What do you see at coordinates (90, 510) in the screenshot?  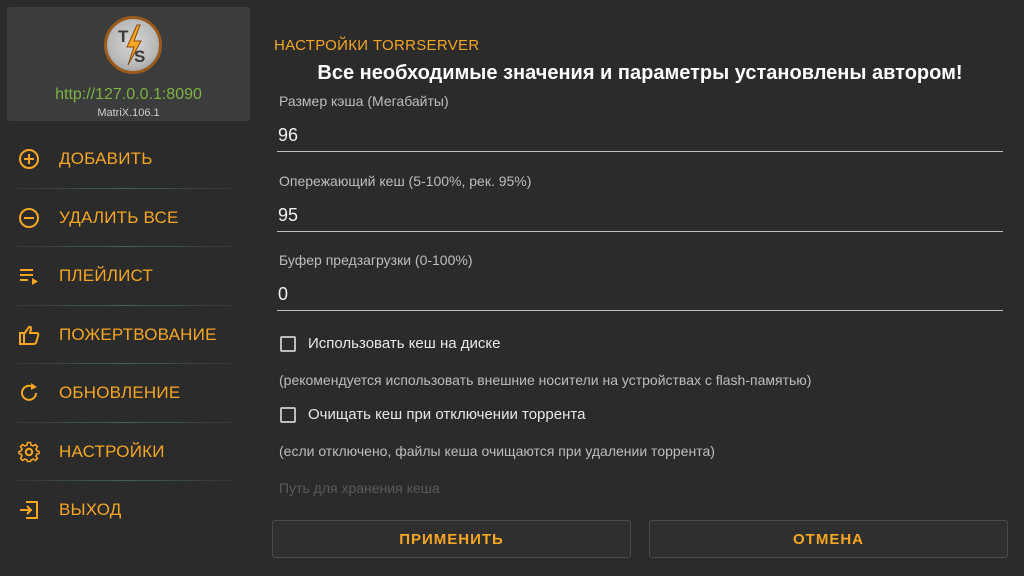 I see `sidebar-item-label: ВЫХОД` at bounding box center [90, 510].